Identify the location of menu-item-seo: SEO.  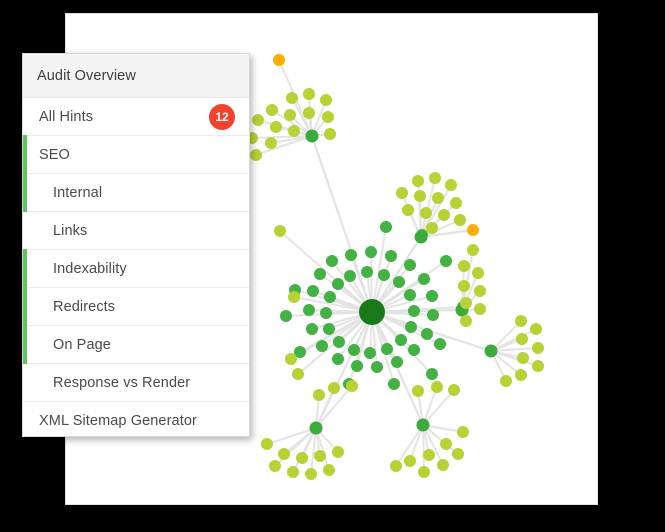
(136, 154).